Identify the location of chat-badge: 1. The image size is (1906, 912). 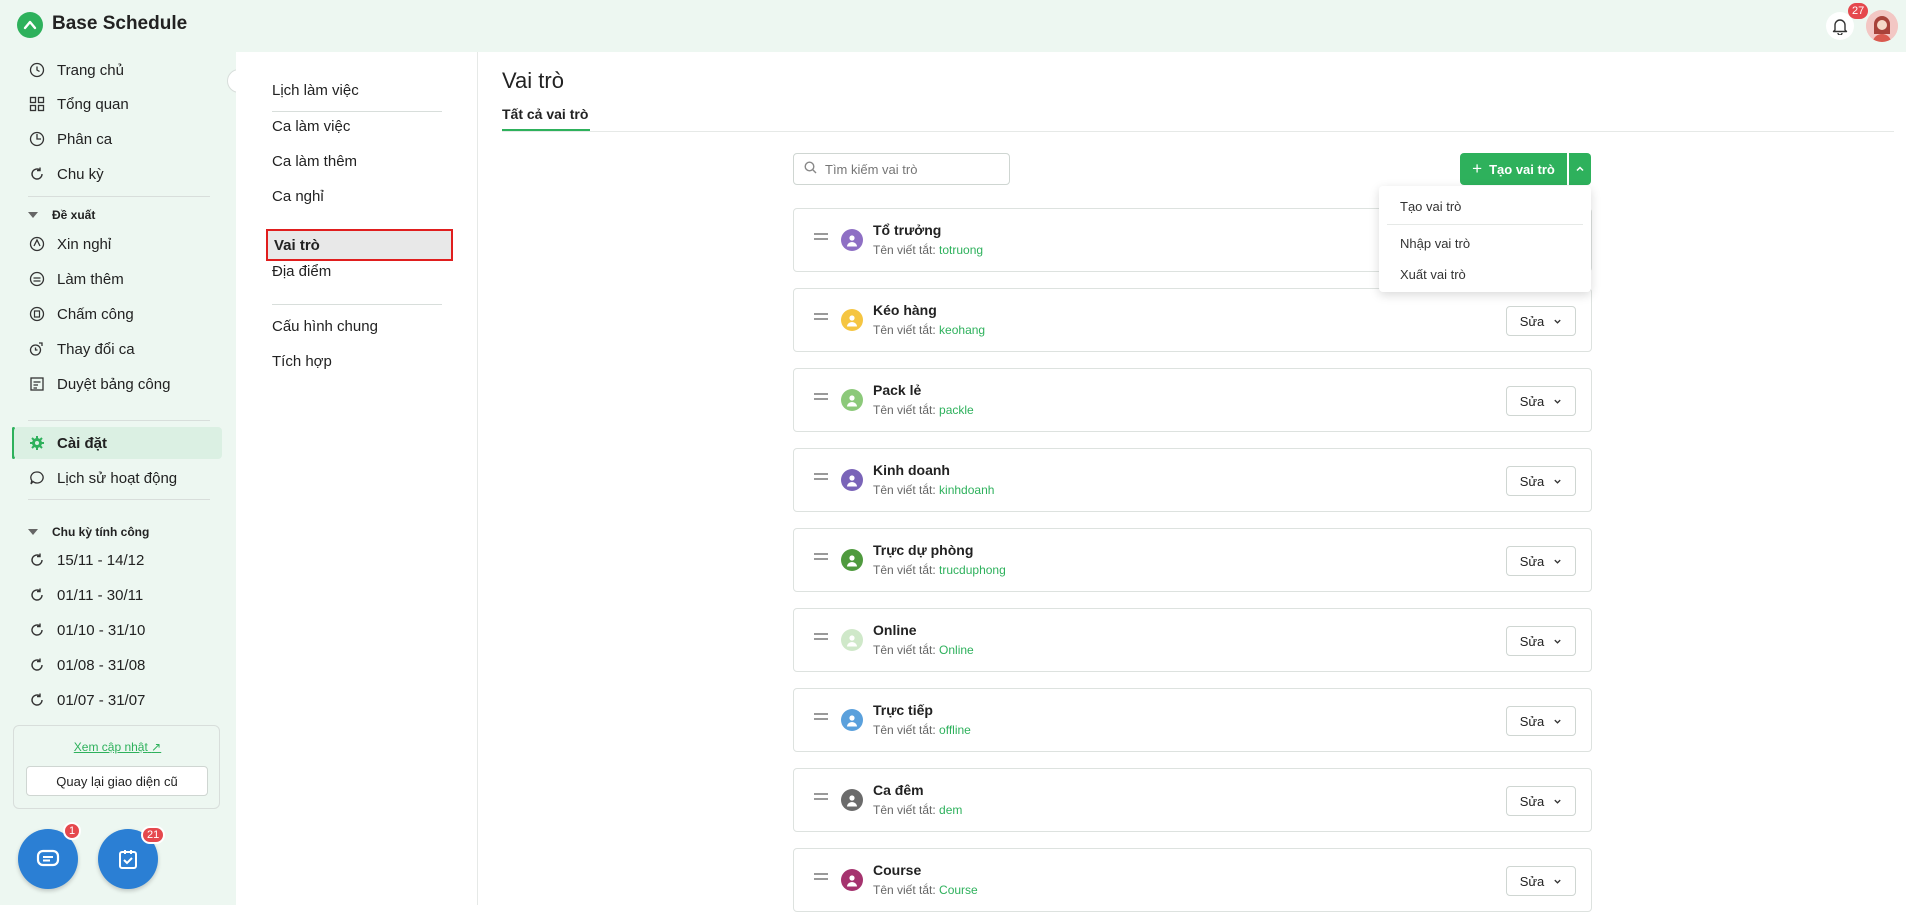
(72, 831).